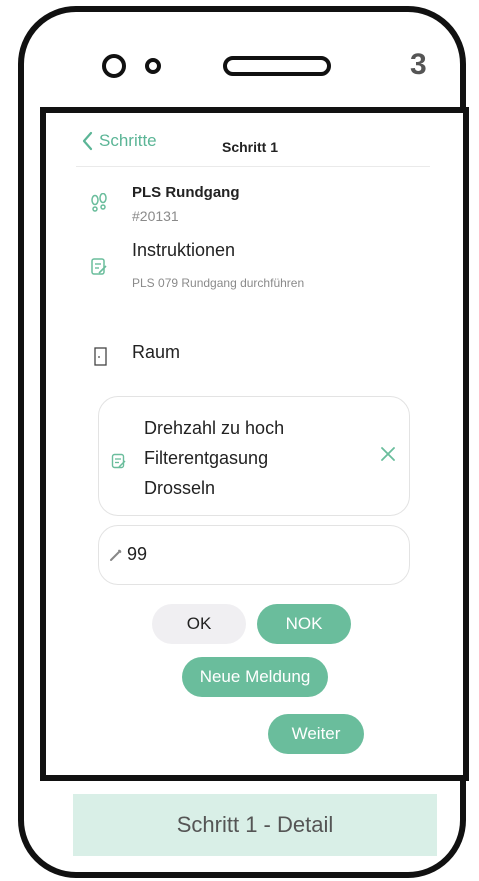 The image size is (479, 881). Describe the element at coordinates (388, 454) in the screenshot. I see `close-icon` at that location.